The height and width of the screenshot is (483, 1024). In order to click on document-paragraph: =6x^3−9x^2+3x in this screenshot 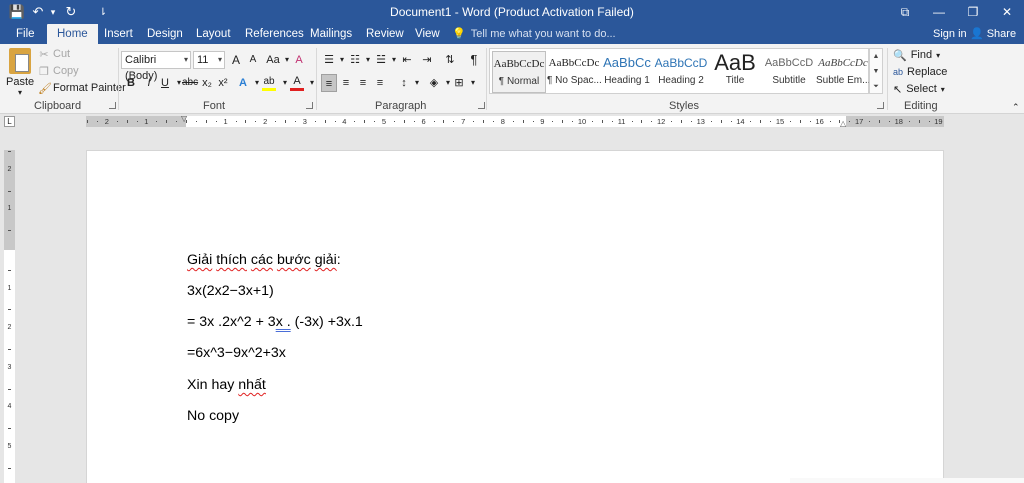, I will do `click(236, 353)`.